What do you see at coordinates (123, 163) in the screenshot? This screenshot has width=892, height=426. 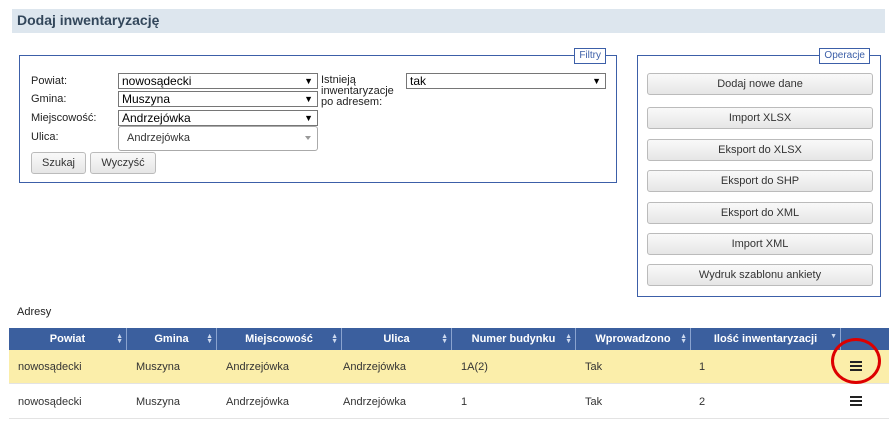 I see `clear-button: Wyczyść` at bounding box center [123, 163].